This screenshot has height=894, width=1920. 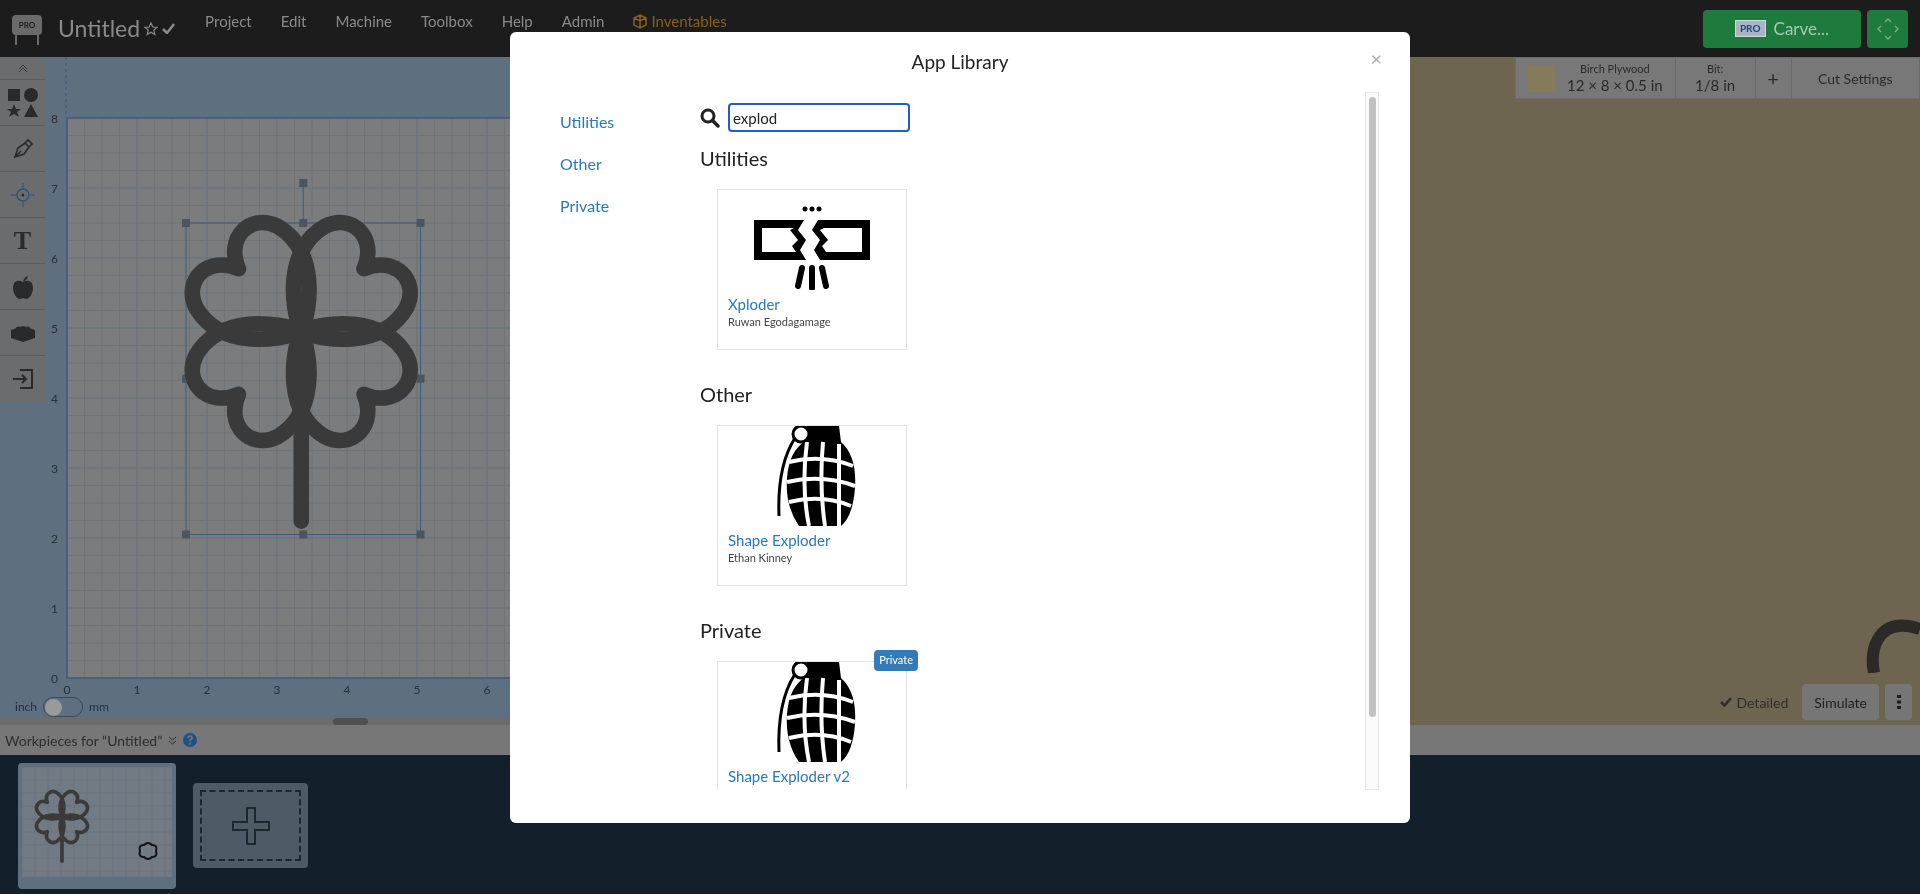 I want to click on pen-nib-icon, so click(x=22, y=148).